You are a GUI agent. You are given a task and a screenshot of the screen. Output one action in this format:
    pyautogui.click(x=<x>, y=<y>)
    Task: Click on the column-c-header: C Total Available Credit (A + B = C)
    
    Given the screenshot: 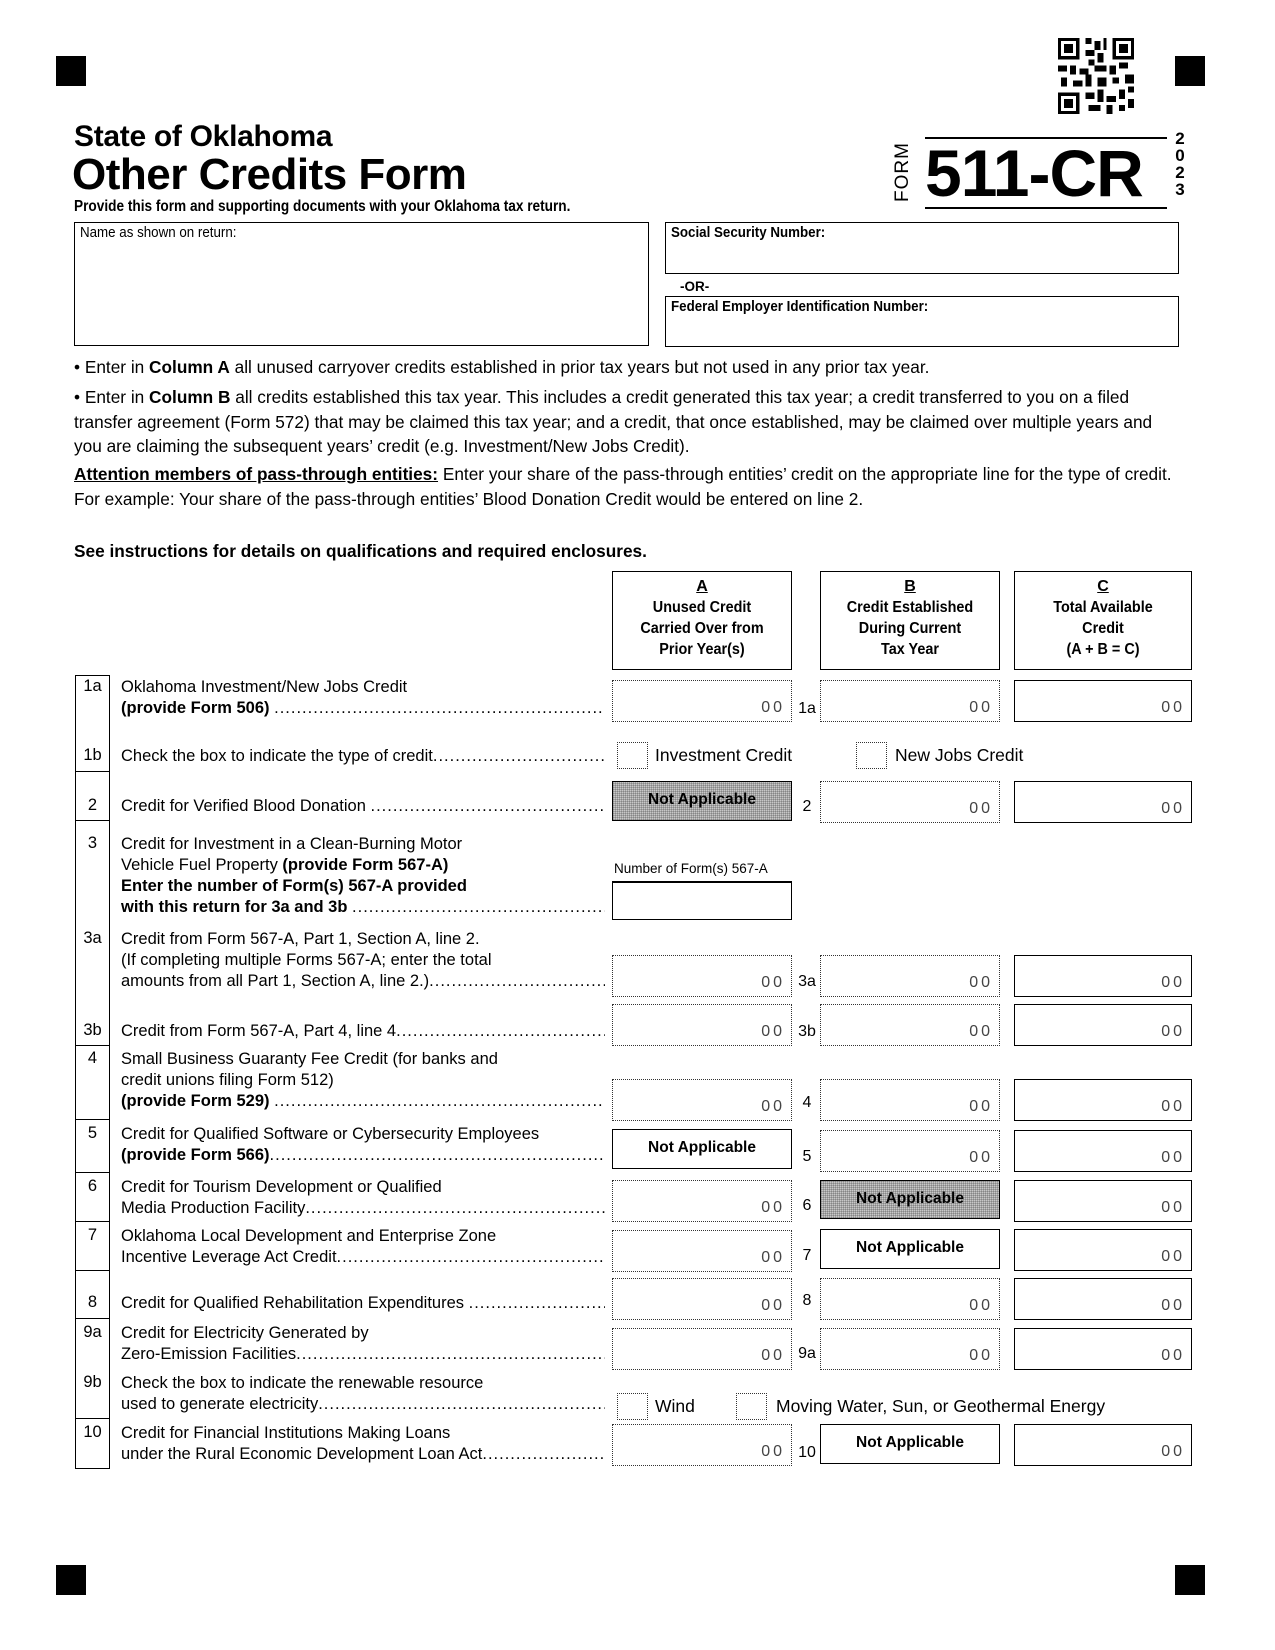 What is the action you would take?
    pyautogui.click(x=1103, y=620)
    